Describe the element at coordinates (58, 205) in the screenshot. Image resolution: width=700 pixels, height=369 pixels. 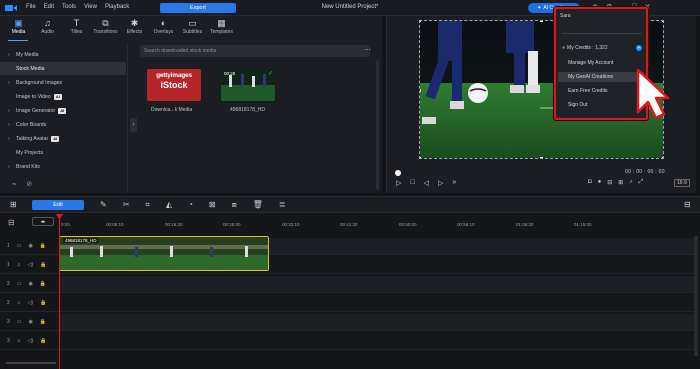
I see `edit-button: Edit` at that location.